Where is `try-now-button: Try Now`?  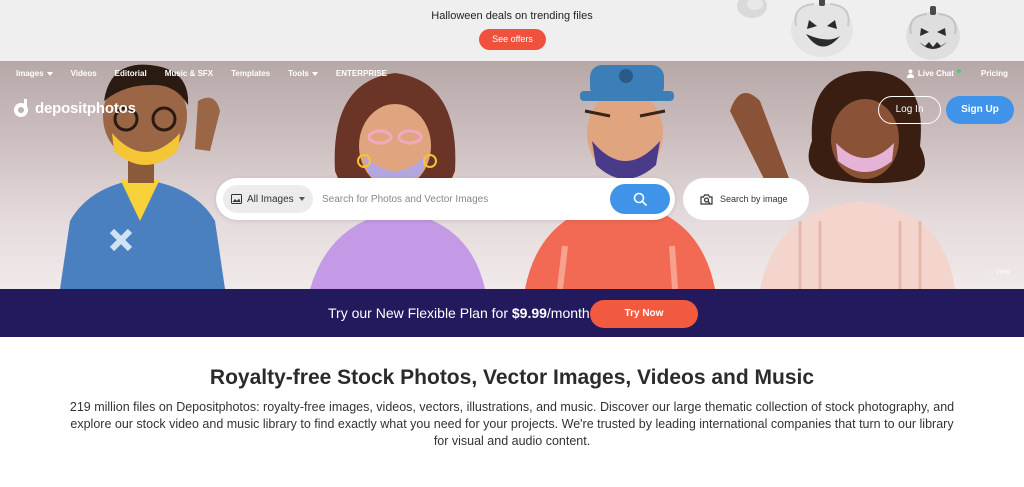
try-now-button: Try Now is located at coordinates (644, 314).